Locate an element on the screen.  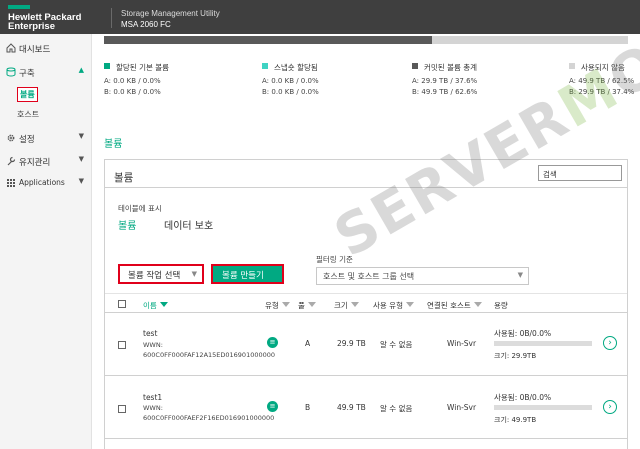
select-all-checkbox is located at coordinates (122, 304).